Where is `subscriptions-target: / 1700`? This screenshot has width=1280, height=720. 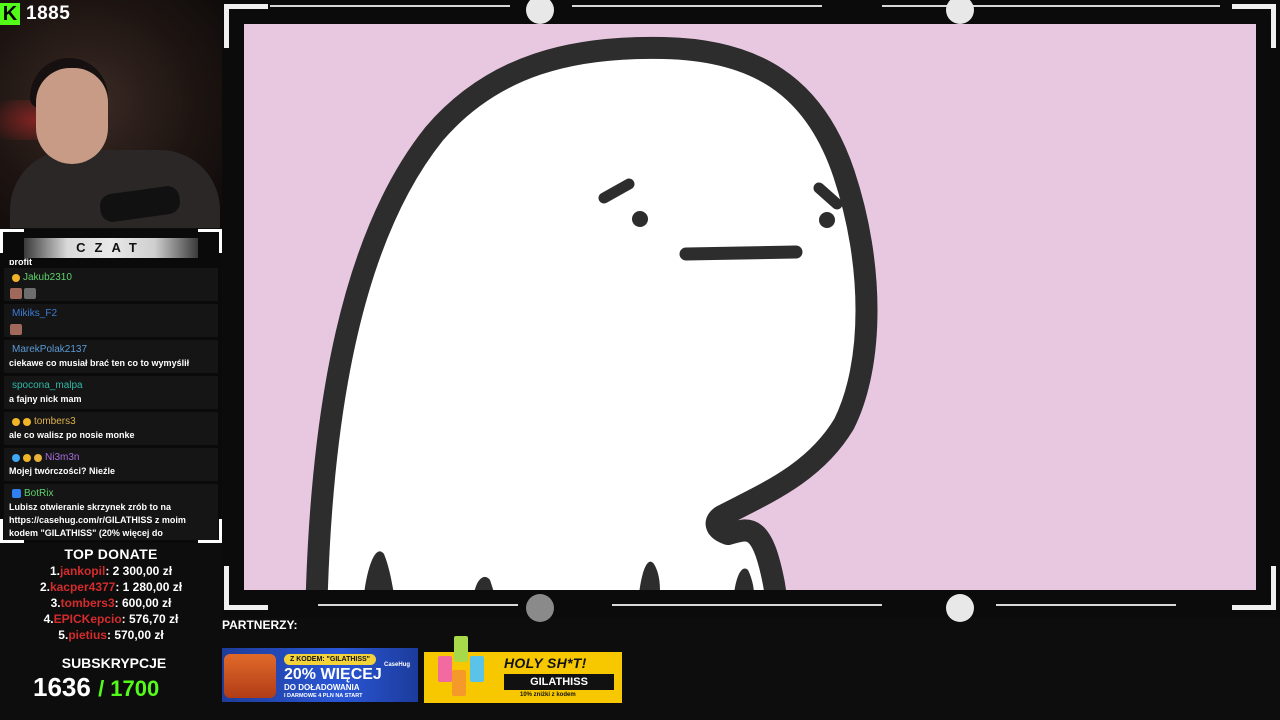
subscriptions-target: / 1700 is located at coordinates (129, 688).